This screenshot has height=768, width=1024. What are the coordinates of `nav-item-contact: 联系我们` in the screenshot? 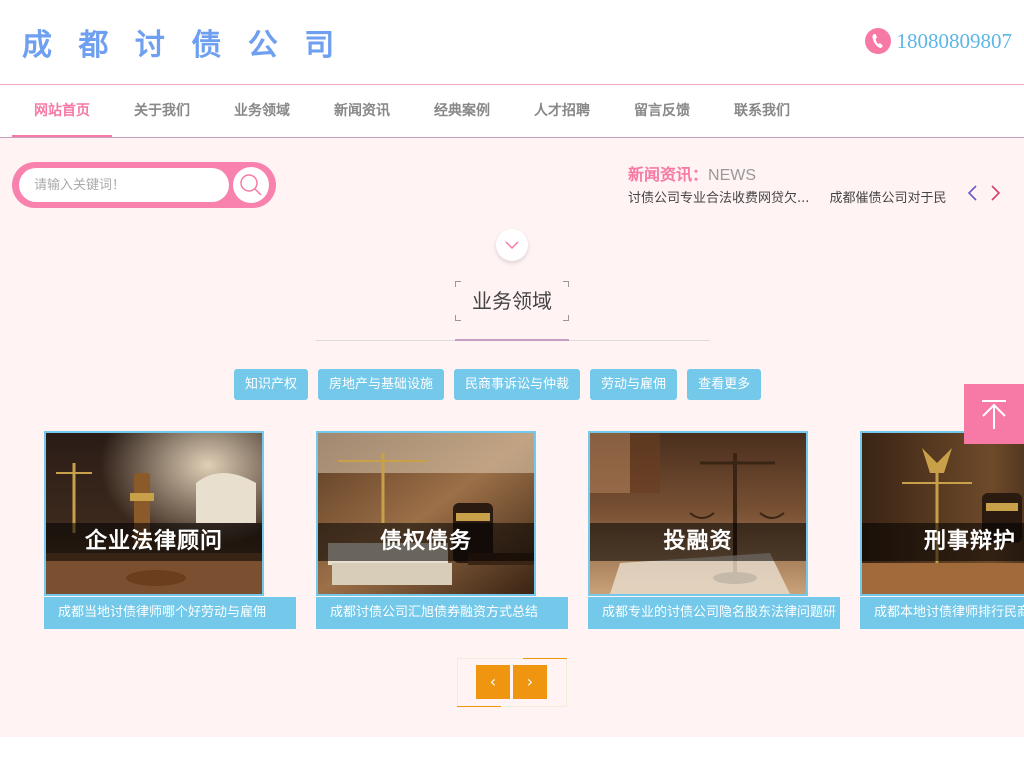 It's located at (762, 111).